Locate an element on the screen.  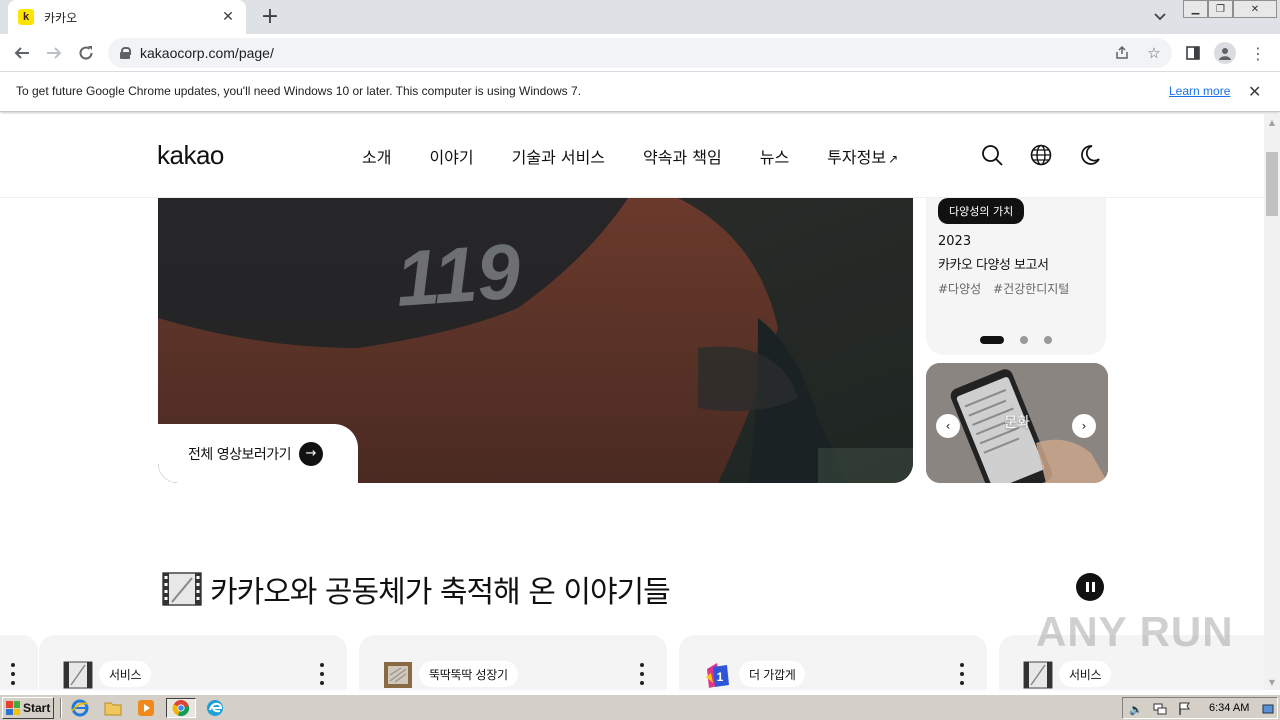
internet-explorer-icon is located at coordinates (80, 708).